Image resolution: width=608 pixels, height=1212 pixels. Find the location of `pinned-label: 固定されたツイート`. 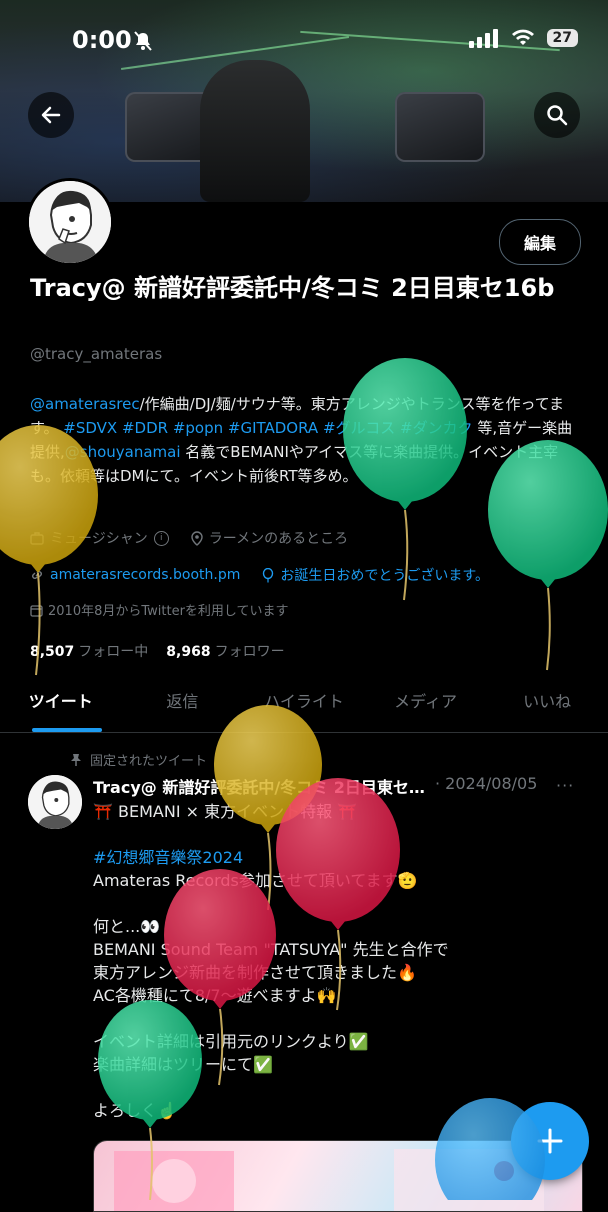

pinned-label: 固定されたツイート is located at coordinates (149, 761).